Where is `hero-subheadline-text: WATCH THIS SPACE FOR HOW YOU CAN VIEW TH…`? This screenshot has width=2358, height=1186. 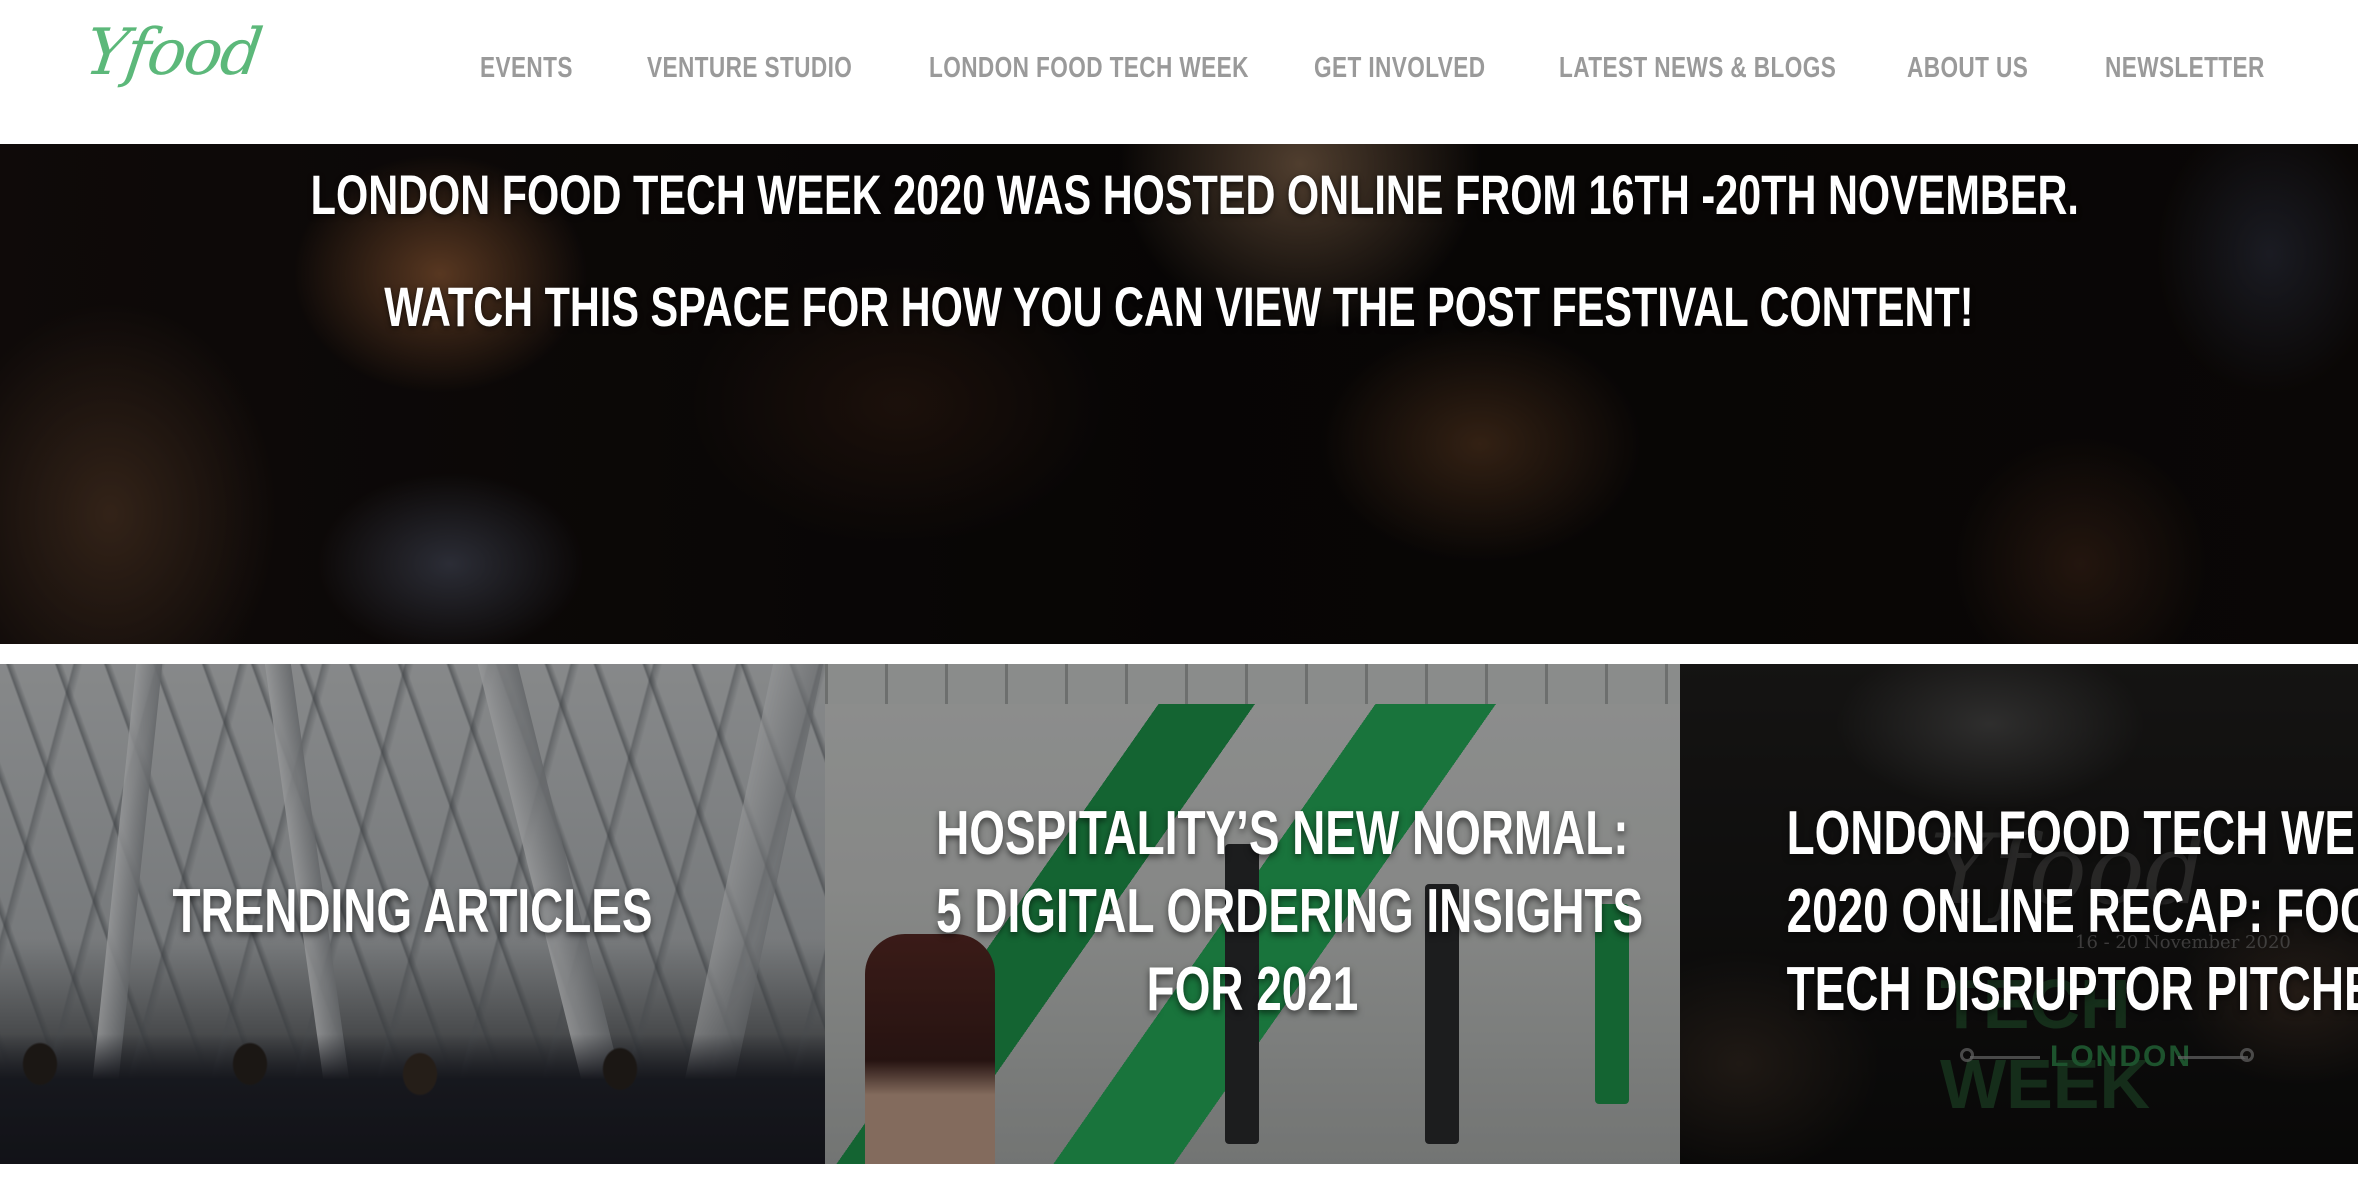 hero-subheadline-text: WATCH THIS SPACE FOR HOW YOU CAN VIEW TH… is located at coordinates (1179, 306).